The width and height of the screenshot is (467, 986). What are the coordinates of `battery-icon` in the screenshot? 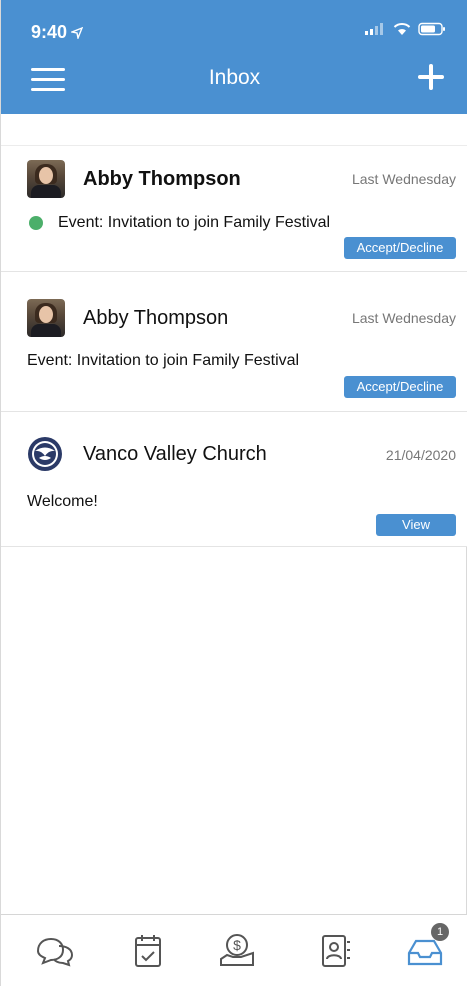 It's located at (431, 29).